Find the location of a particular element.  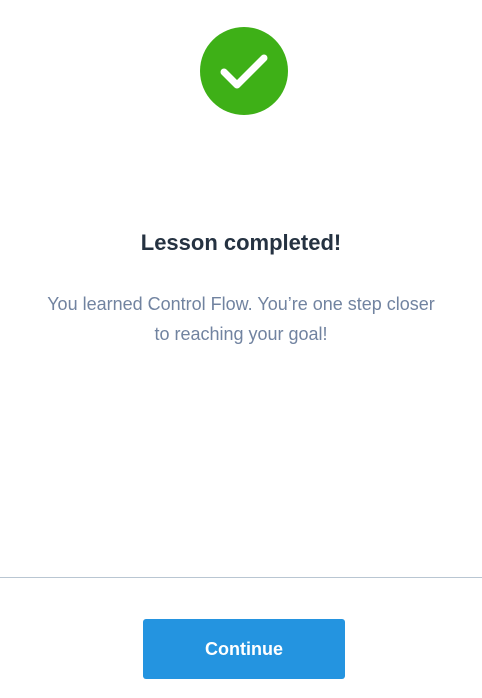

checkmark-icon is located at coordinates (244, 71).